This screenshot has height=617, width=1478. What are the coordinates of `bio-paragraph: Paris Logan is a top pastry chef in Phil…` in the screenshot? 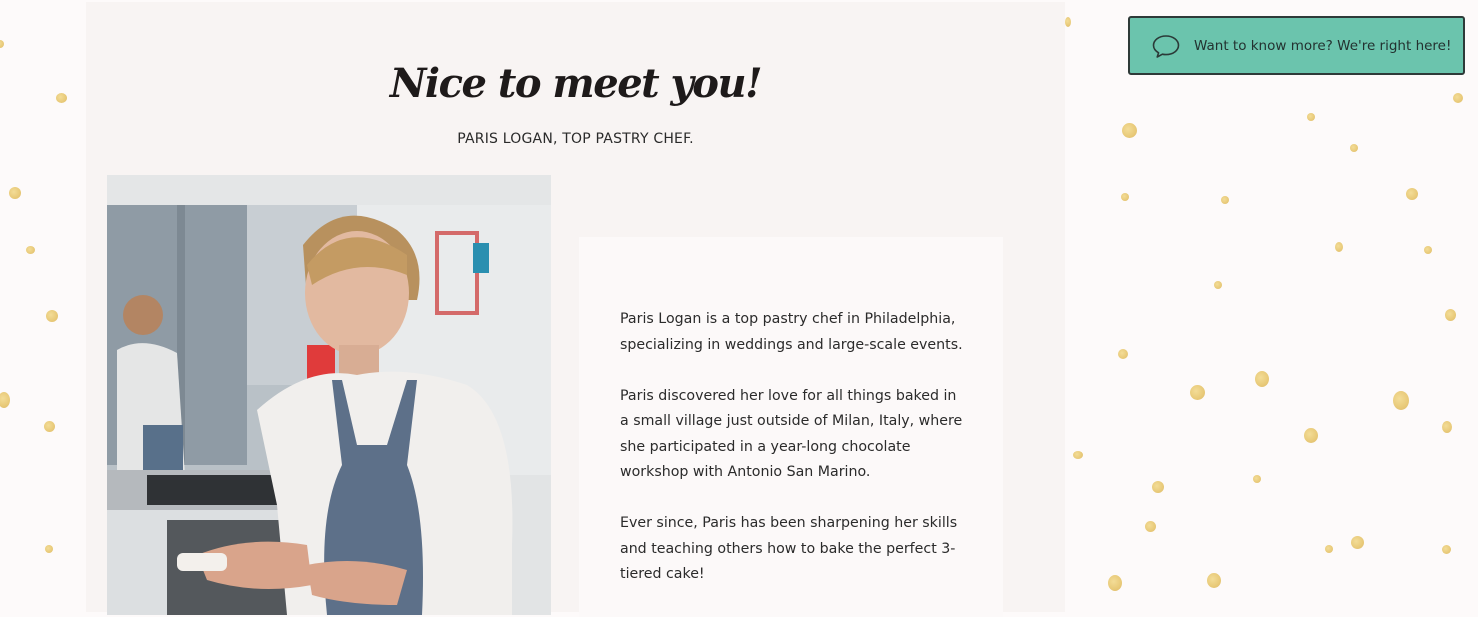 It's located at (791, 332).